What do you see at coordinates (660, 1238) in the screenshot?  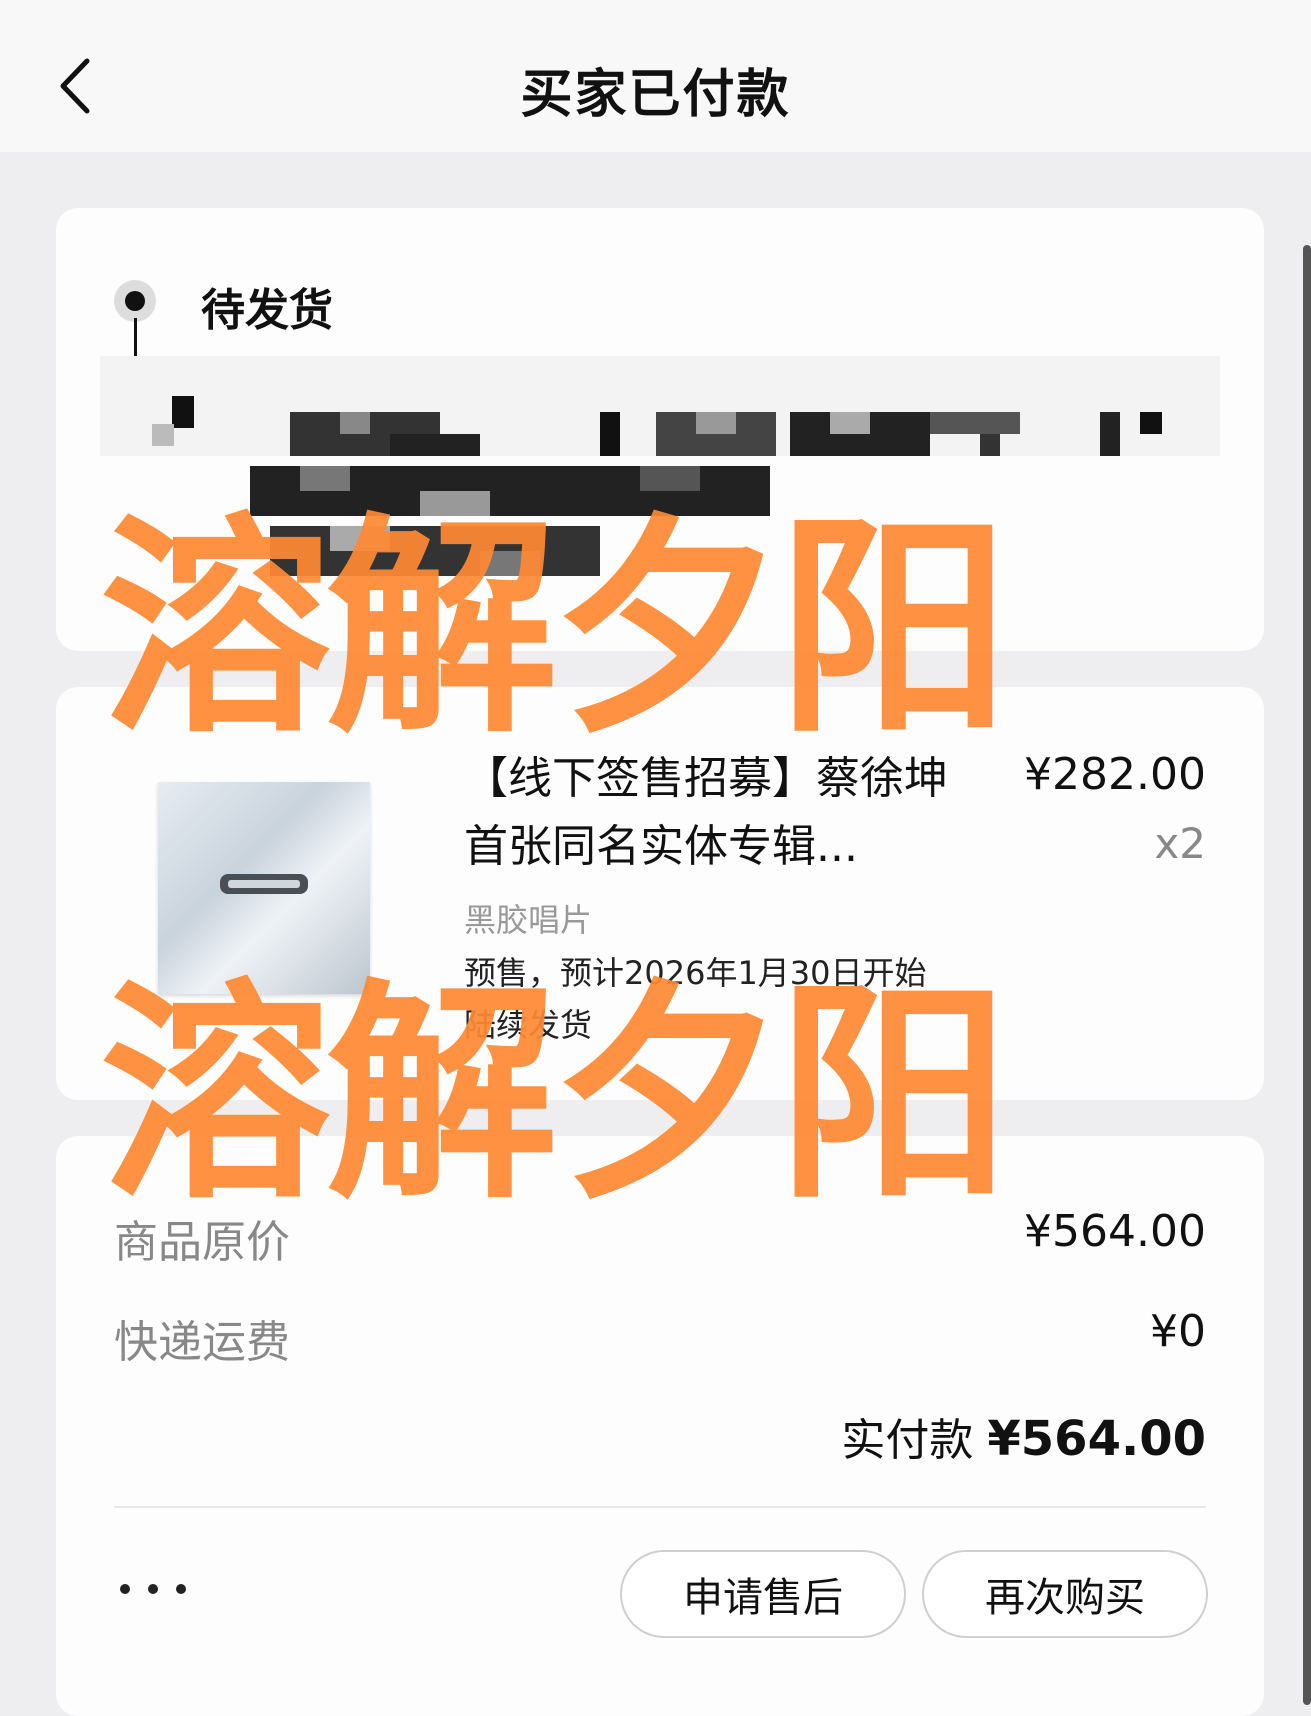 I see `original-price-row: 商品原价 ¥564.00` at bounding box center [660, 1238].